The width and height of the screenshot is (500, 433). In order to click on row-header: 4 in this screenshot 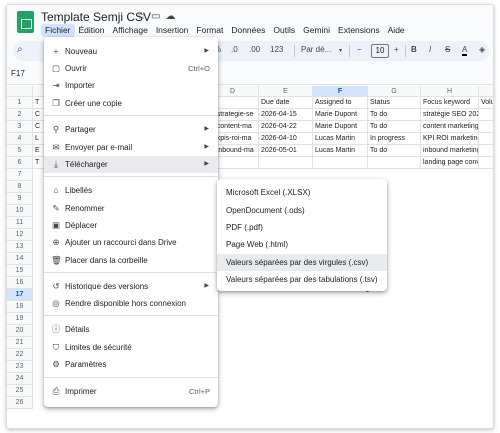, I will do `click(20, 139)`.